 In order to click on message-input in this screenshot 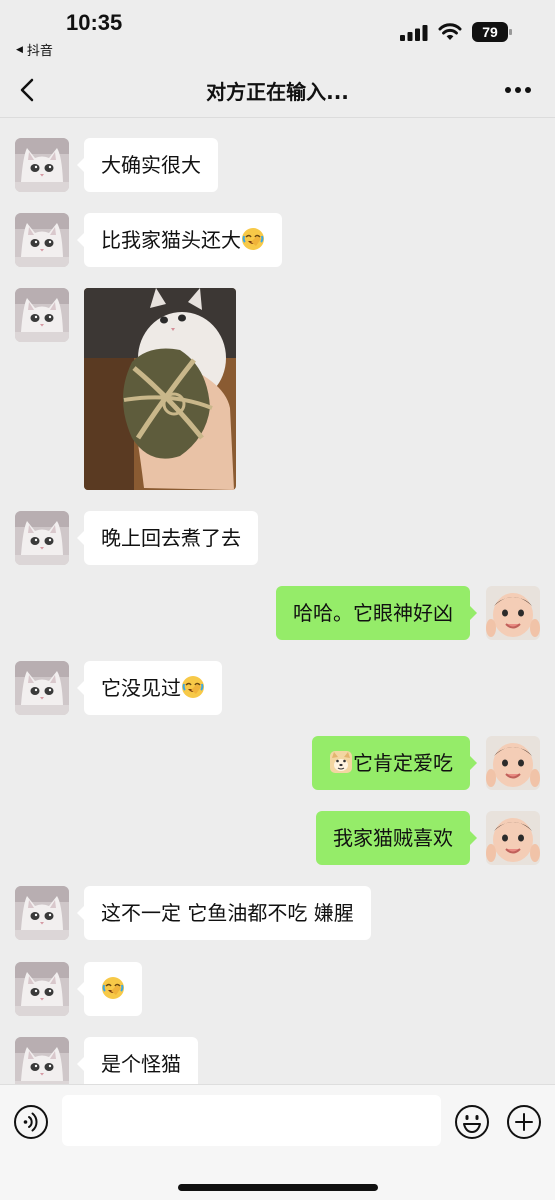, I will do `click(251, 1120)`.